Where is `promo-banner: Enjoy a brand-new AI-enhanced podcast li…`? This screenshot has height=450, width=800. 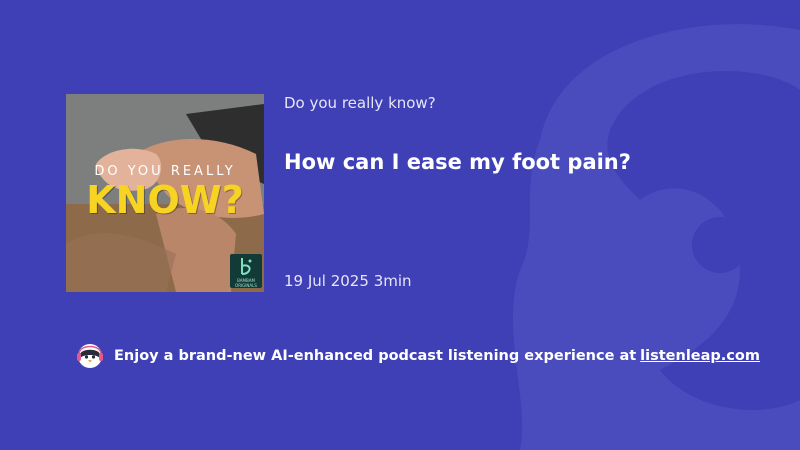 promo-banner: Enjoy a brand-new AI-enhanced podcast li… is located at coordinates (418, 356).